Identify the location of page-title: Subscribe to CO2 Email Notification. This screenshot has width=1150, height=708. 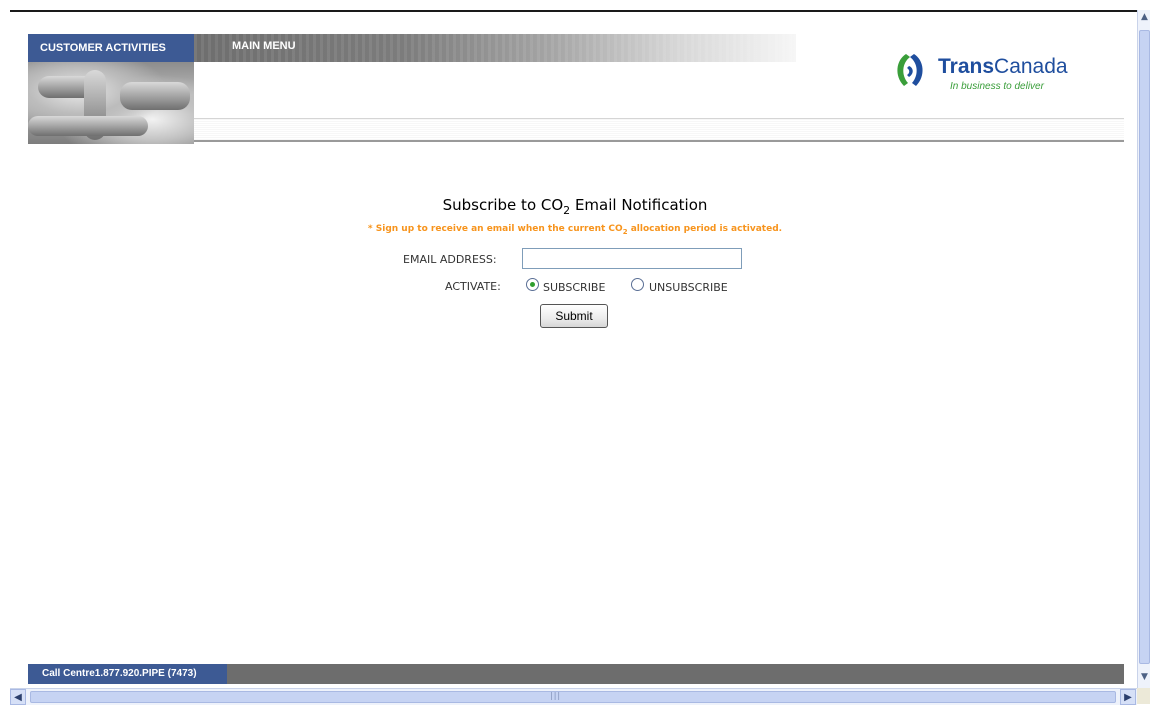
(575, 206).